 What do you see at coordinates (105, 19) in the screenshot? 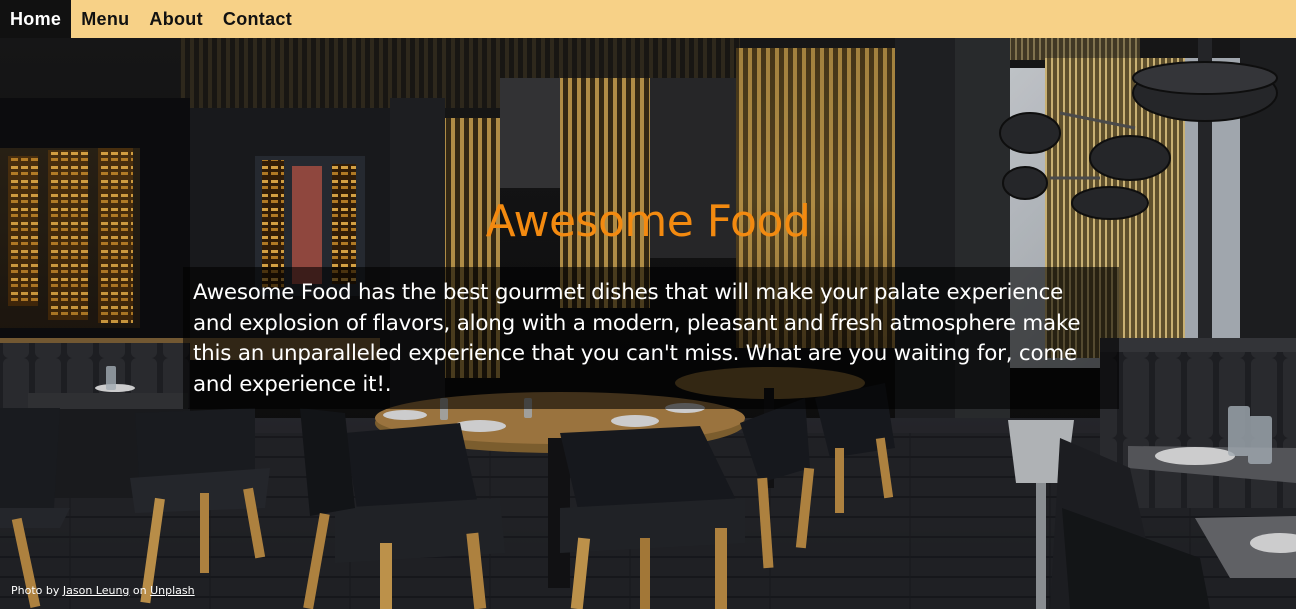
I see `nav-menu-link: Menu` at bounding box center [105, 19].